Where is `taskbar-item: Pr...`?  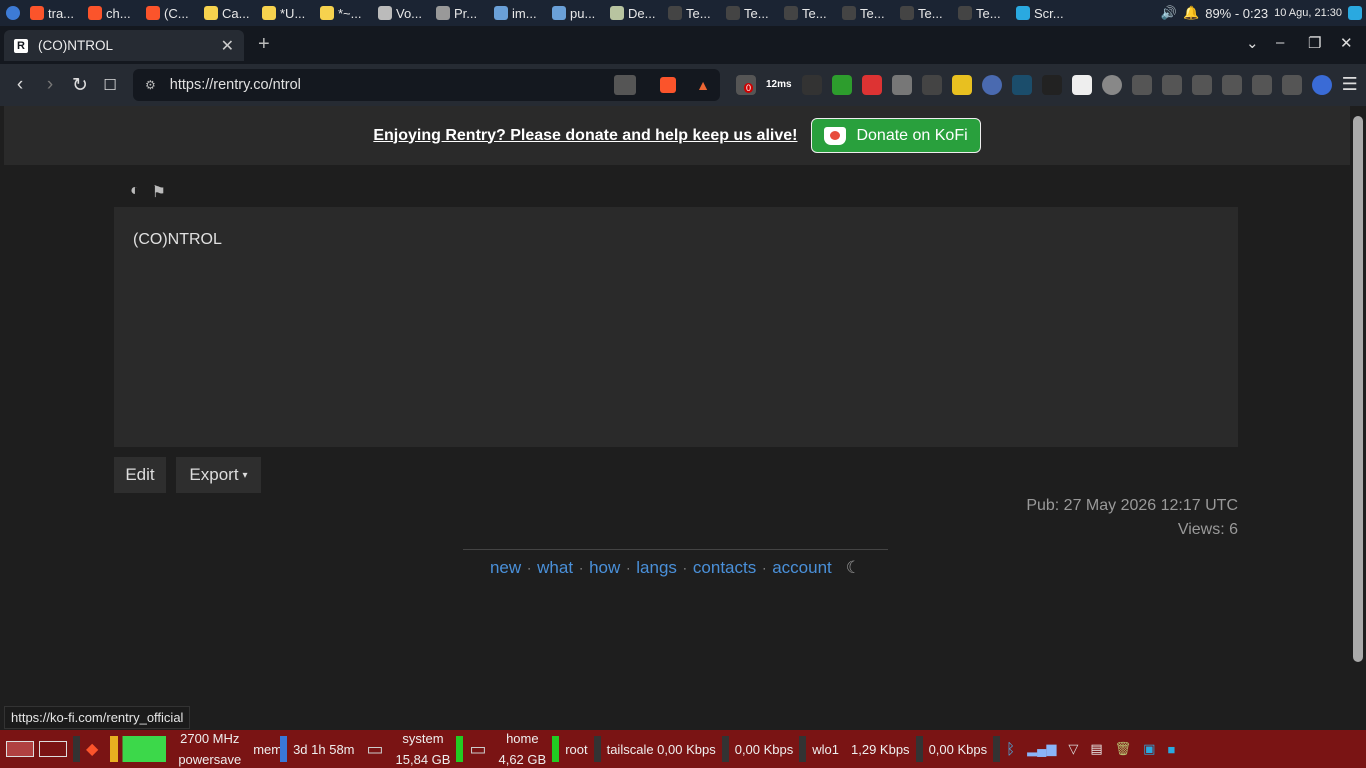 taskbar-item: Pr... is located at coordinates (461, 13).